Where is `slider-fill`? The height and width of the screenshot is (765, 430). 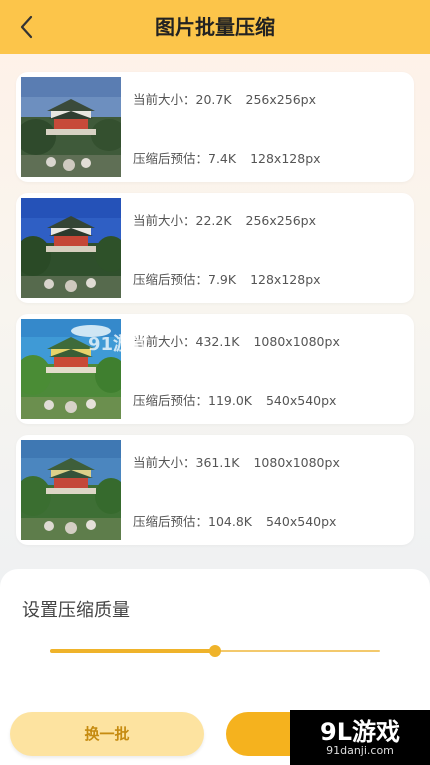 slider-fill is located at coordinates (132, 651).